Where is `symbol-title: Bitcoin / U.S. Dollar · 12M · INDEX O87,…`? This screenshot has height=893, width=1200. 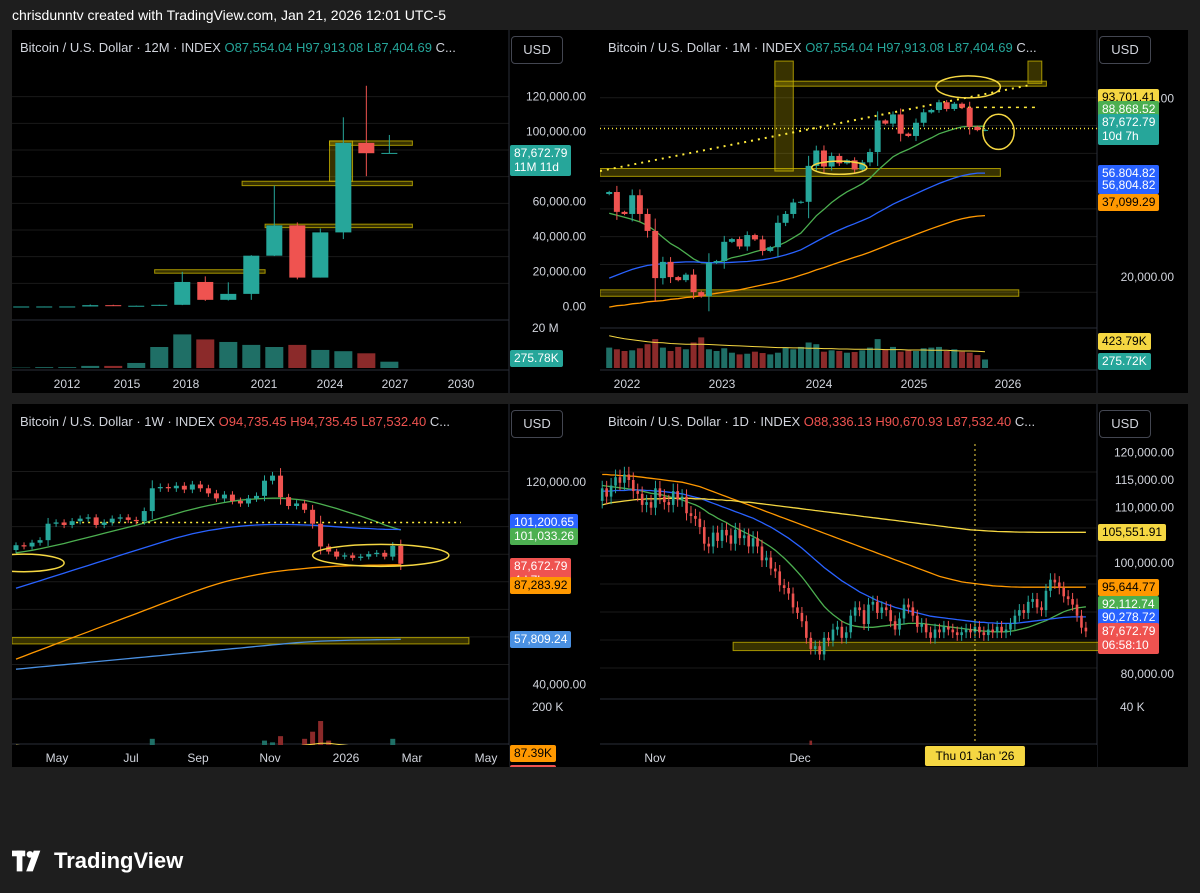 symbol-title: Bitcoin / U.S. Dollar · 12M · INDEX O87,… is located at coordinates (238, 47).